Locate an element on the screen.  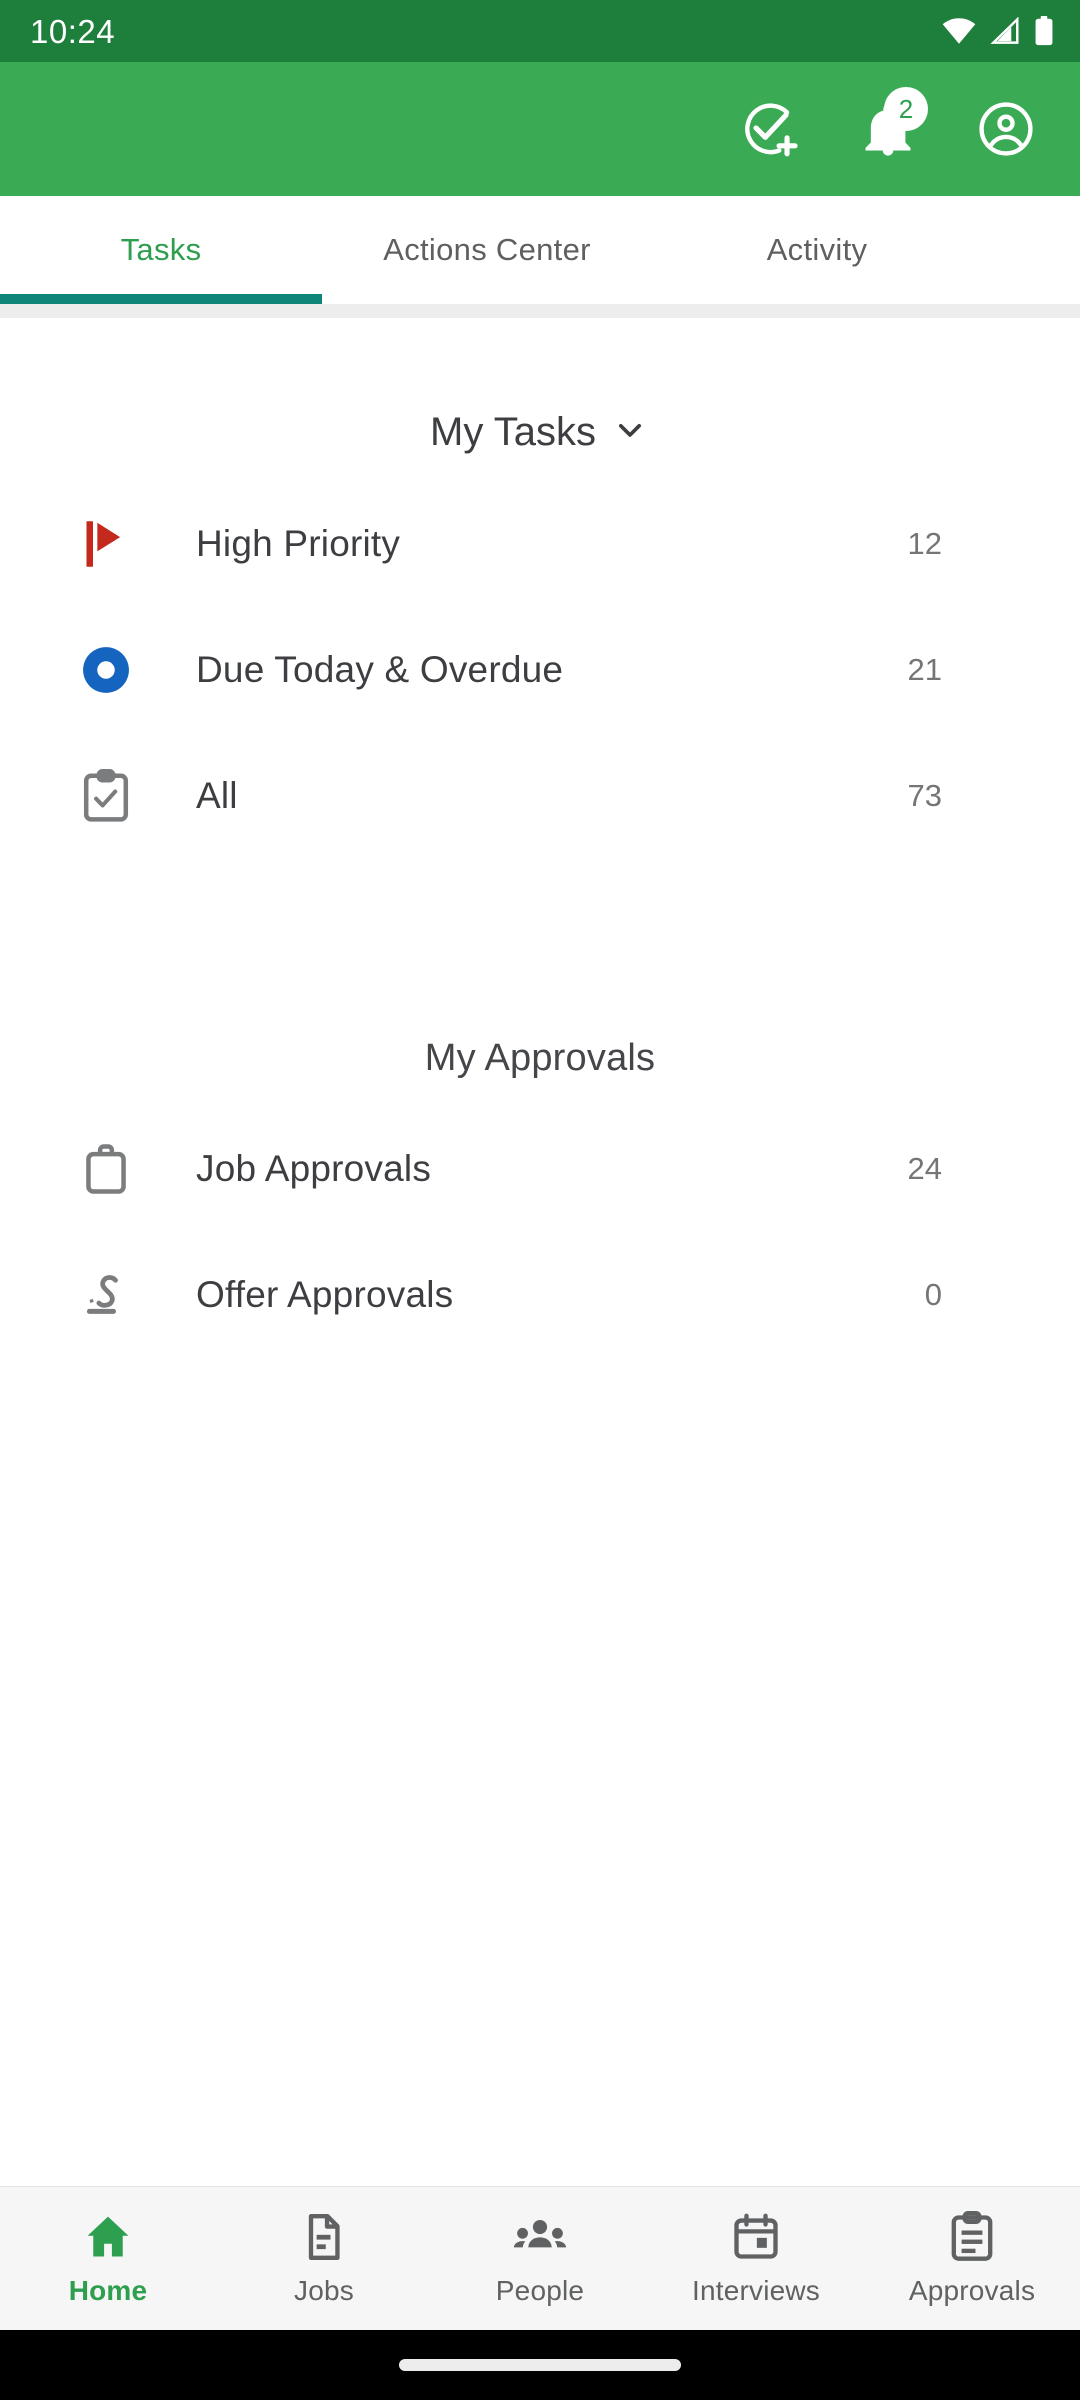
flag-icon is located at coordinates (106, 544).